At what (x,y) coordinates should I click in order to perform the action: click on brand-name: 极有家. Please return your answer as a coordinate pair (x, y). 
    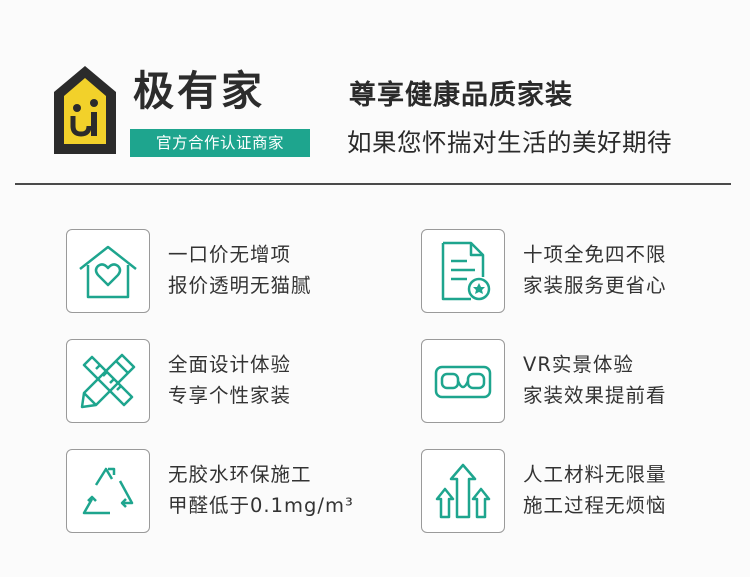
    Looking at the image, I should click on (199, 91).